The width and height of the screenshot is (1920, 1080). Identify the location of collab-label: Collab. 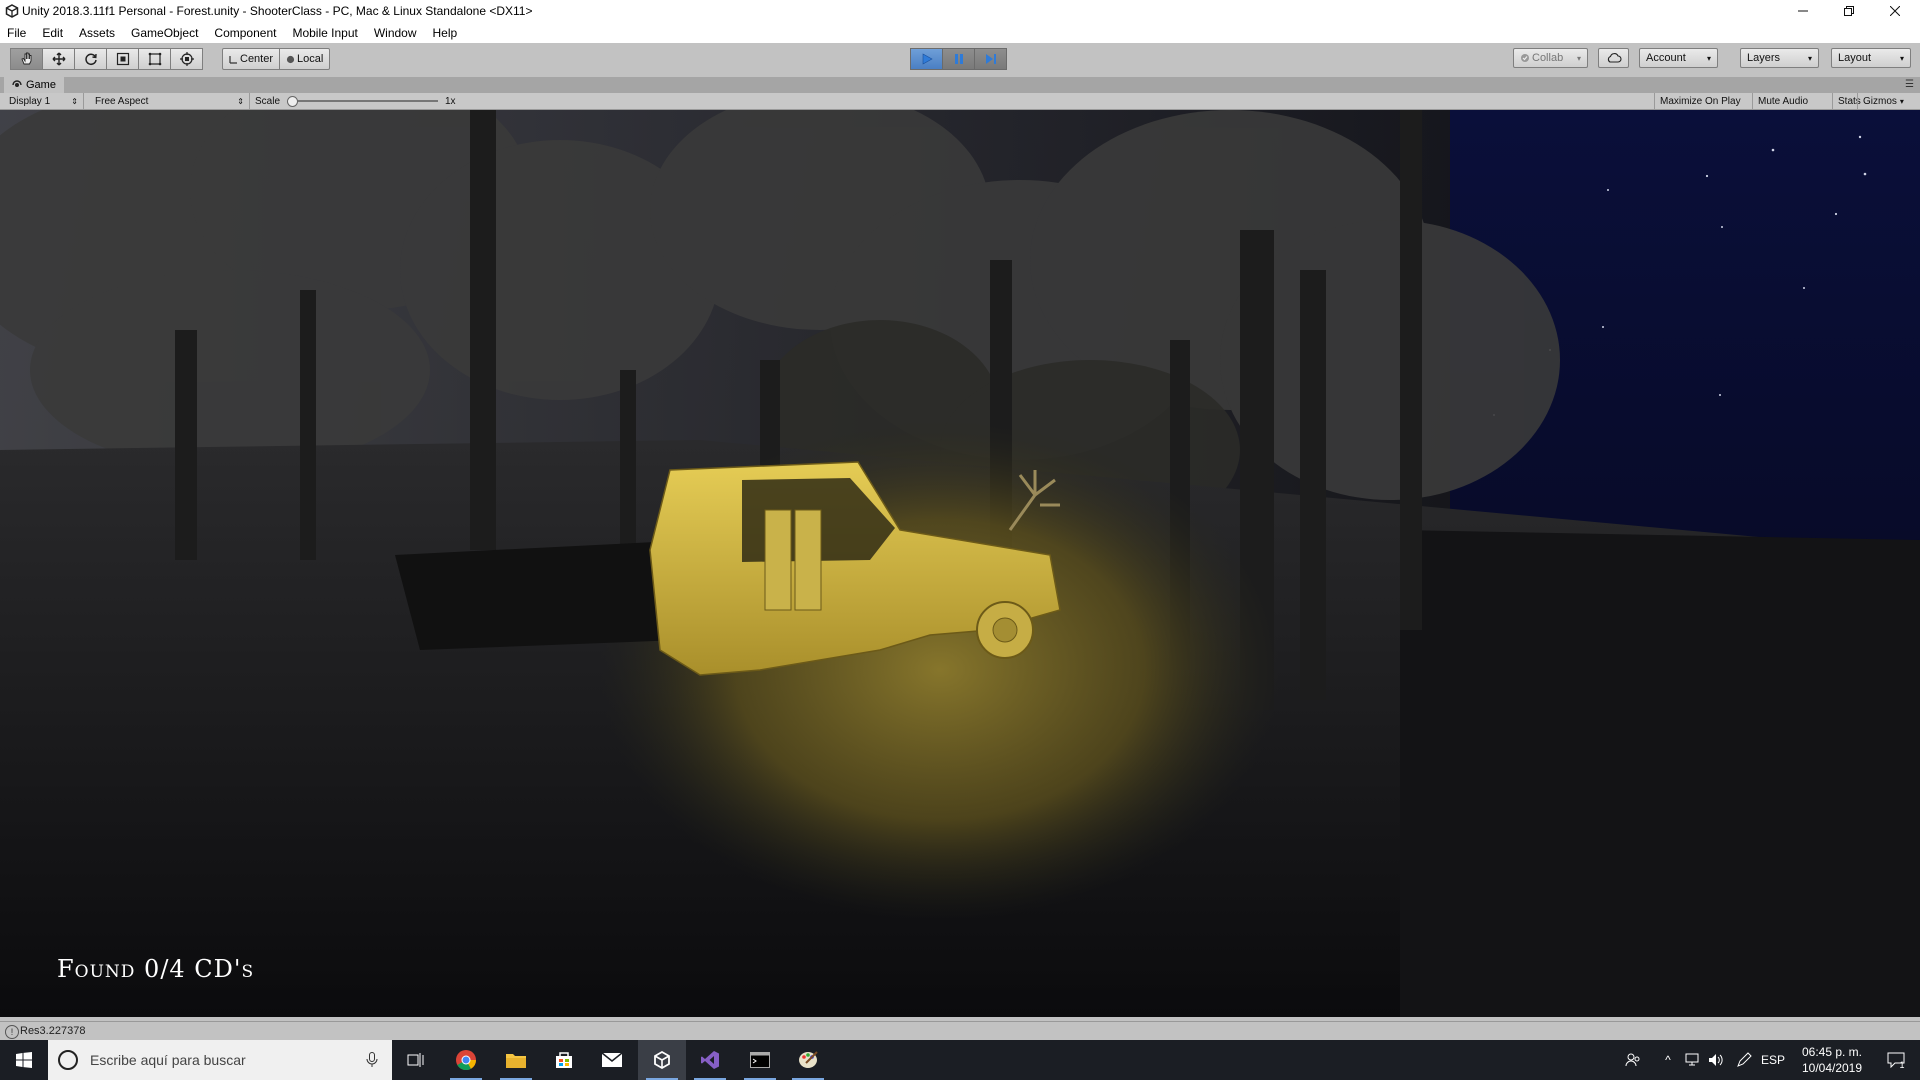
(1548, 58).